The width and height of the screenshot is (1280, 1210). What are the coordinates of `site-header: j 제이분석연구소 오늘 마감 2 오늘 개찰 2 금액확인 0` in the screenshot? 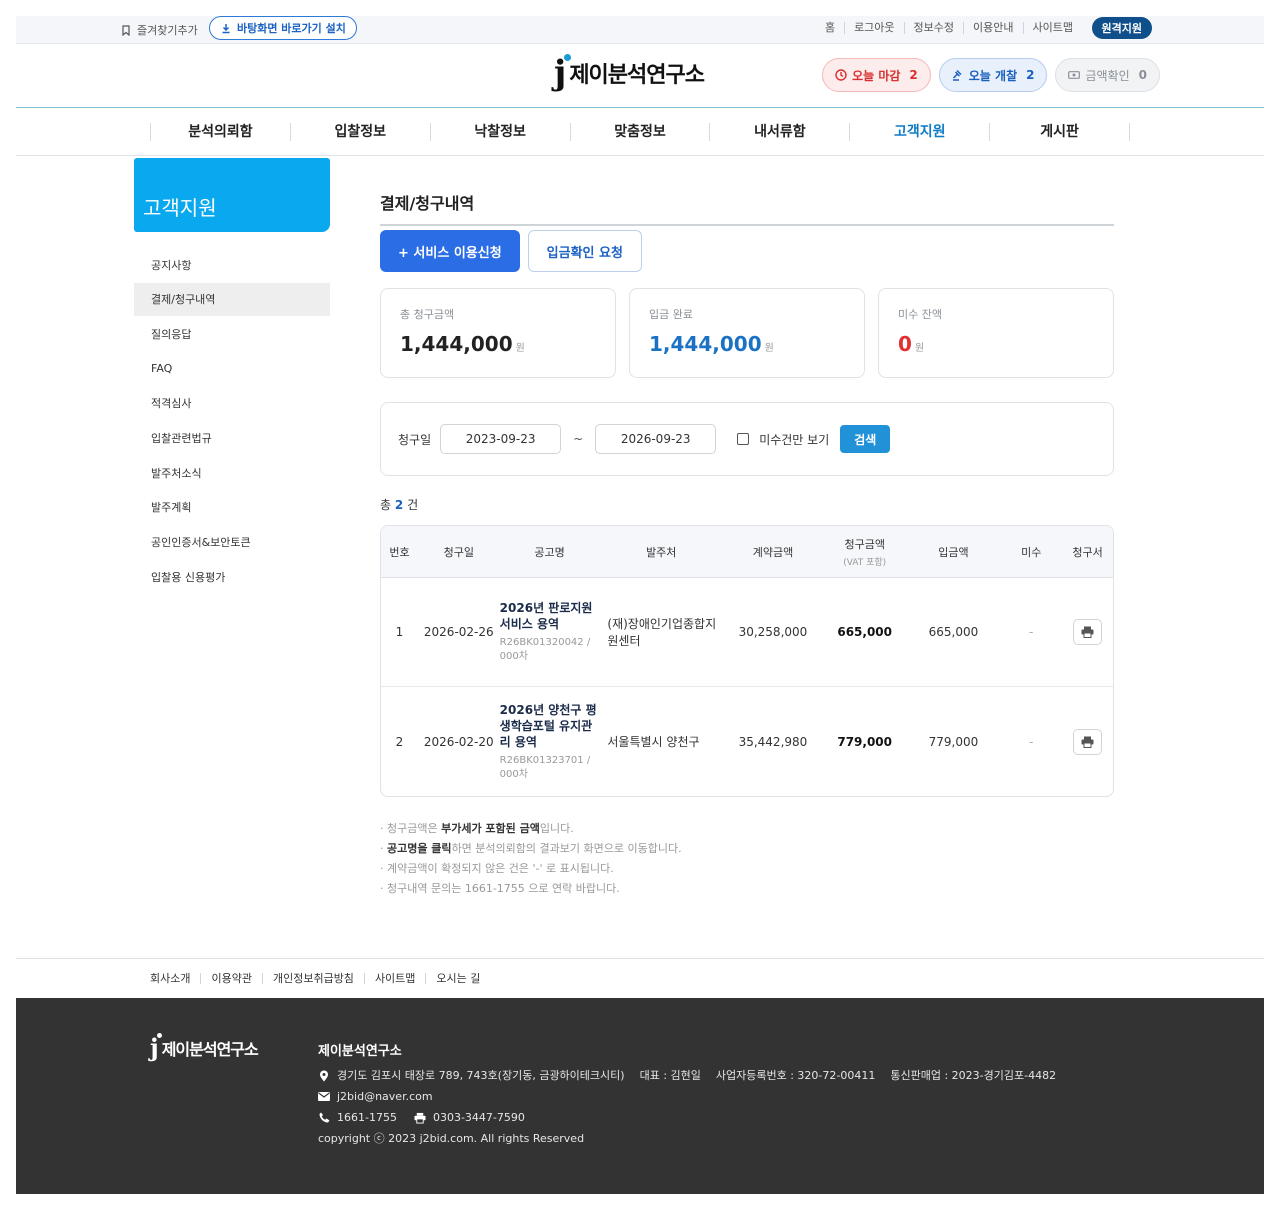 It's located at (640, 76).